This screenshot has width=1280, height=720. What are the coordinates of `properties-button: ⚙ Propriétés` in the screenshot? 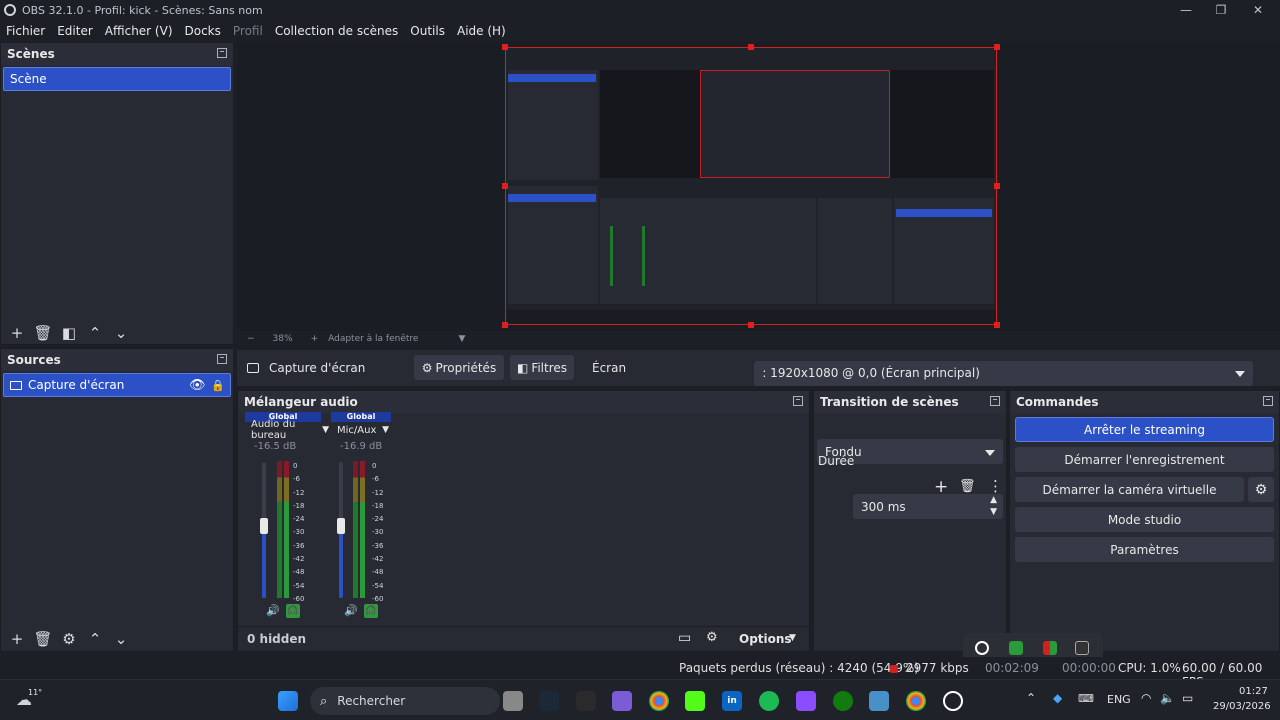 It's located at (459, 367).